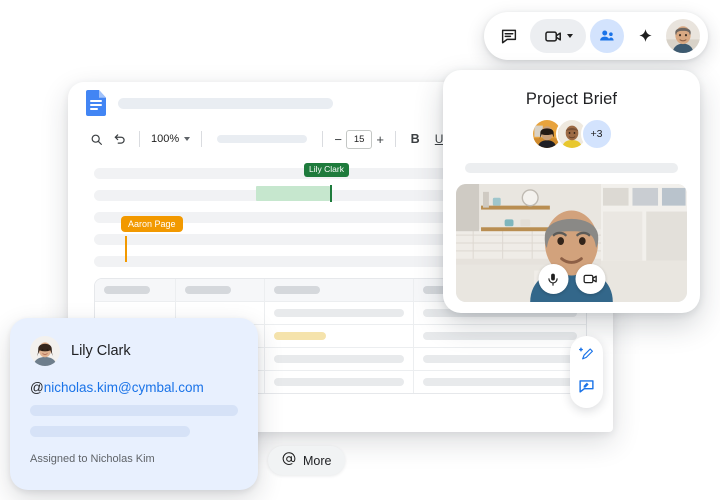 The height and width of the screenshot is (500, 720). I want to click on font-size-input: 15, so click(359, 139).